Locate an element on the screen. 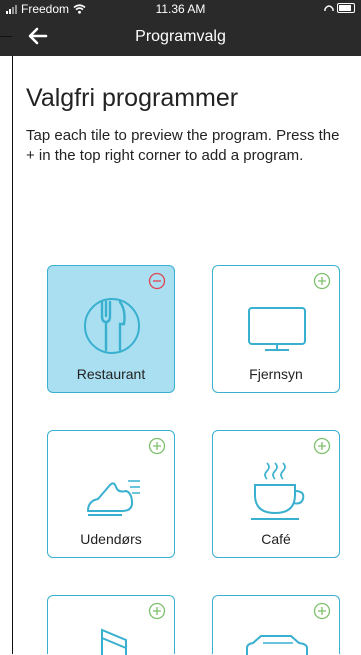  tile-car is located at coordinates (276, 625).